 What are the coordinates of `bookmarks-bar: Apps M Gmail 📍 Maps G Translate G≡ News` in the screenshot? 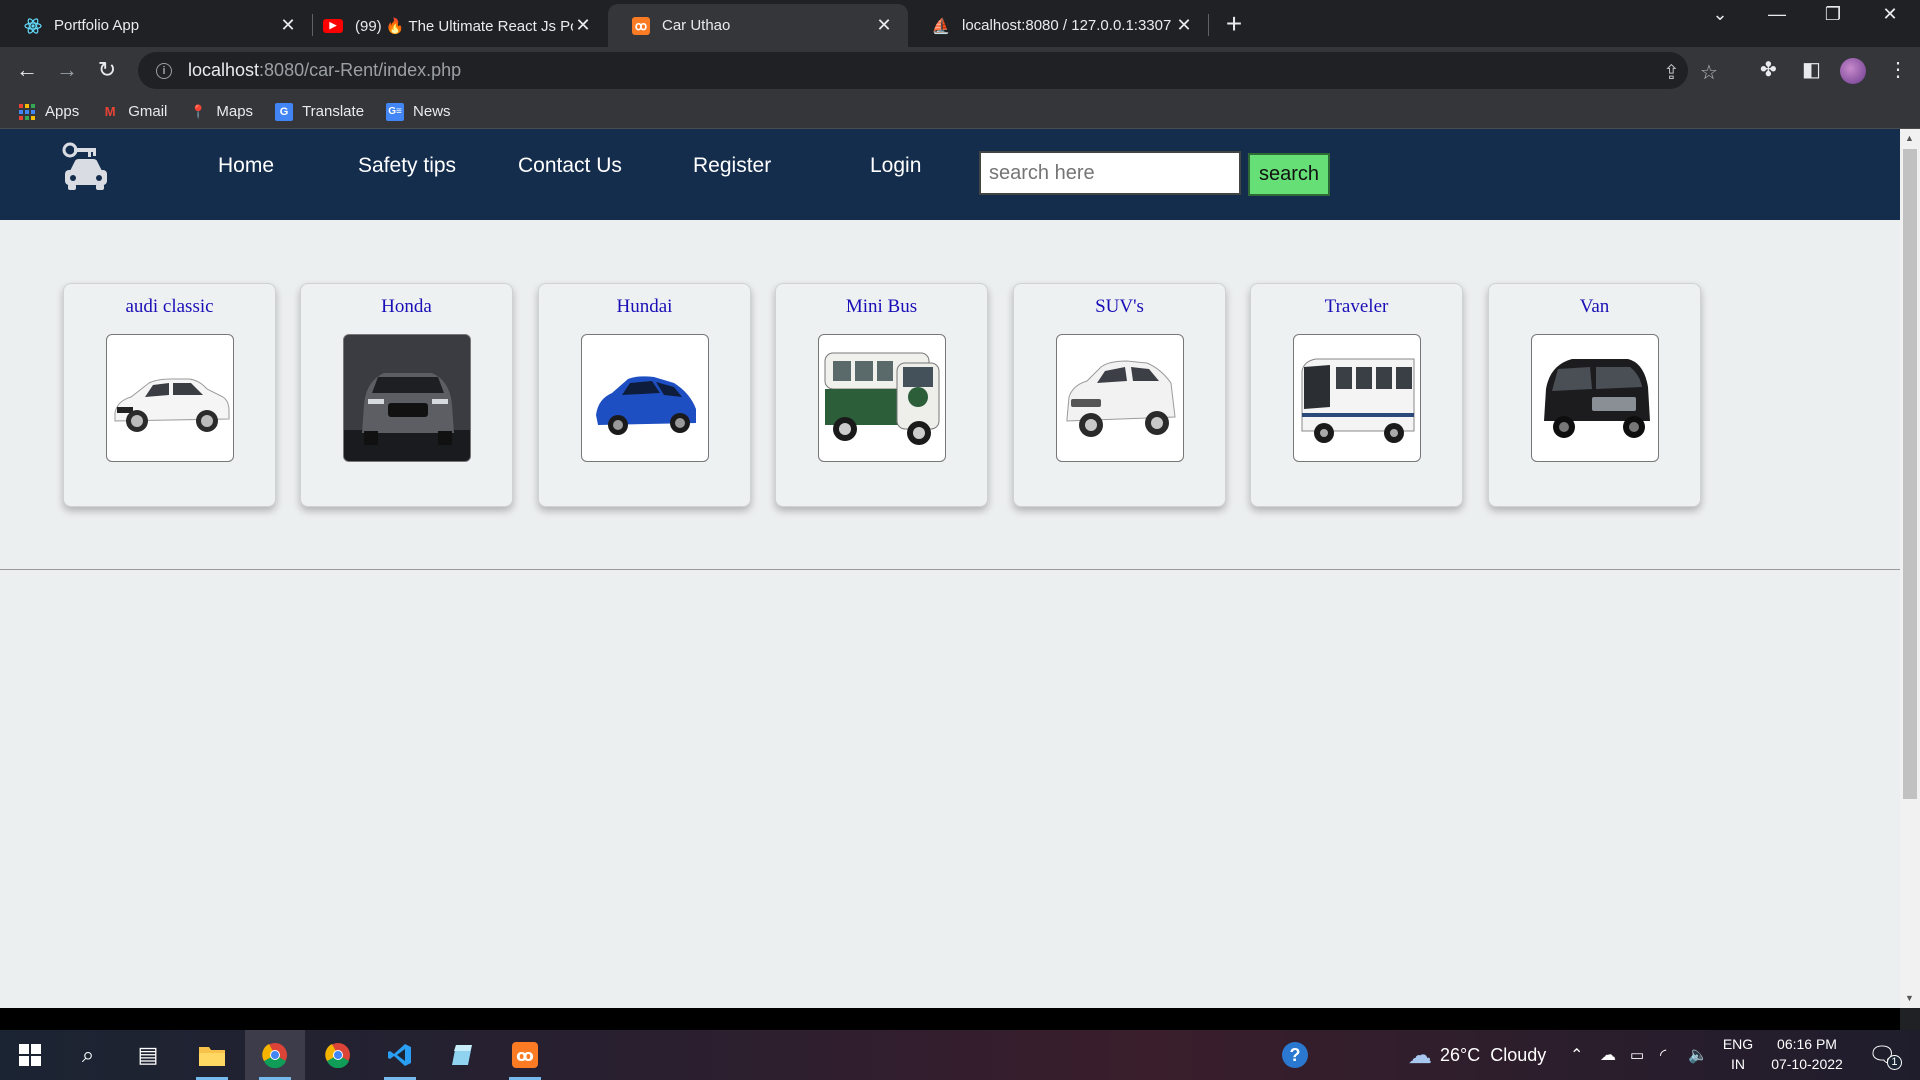 It's located at (960, 112).